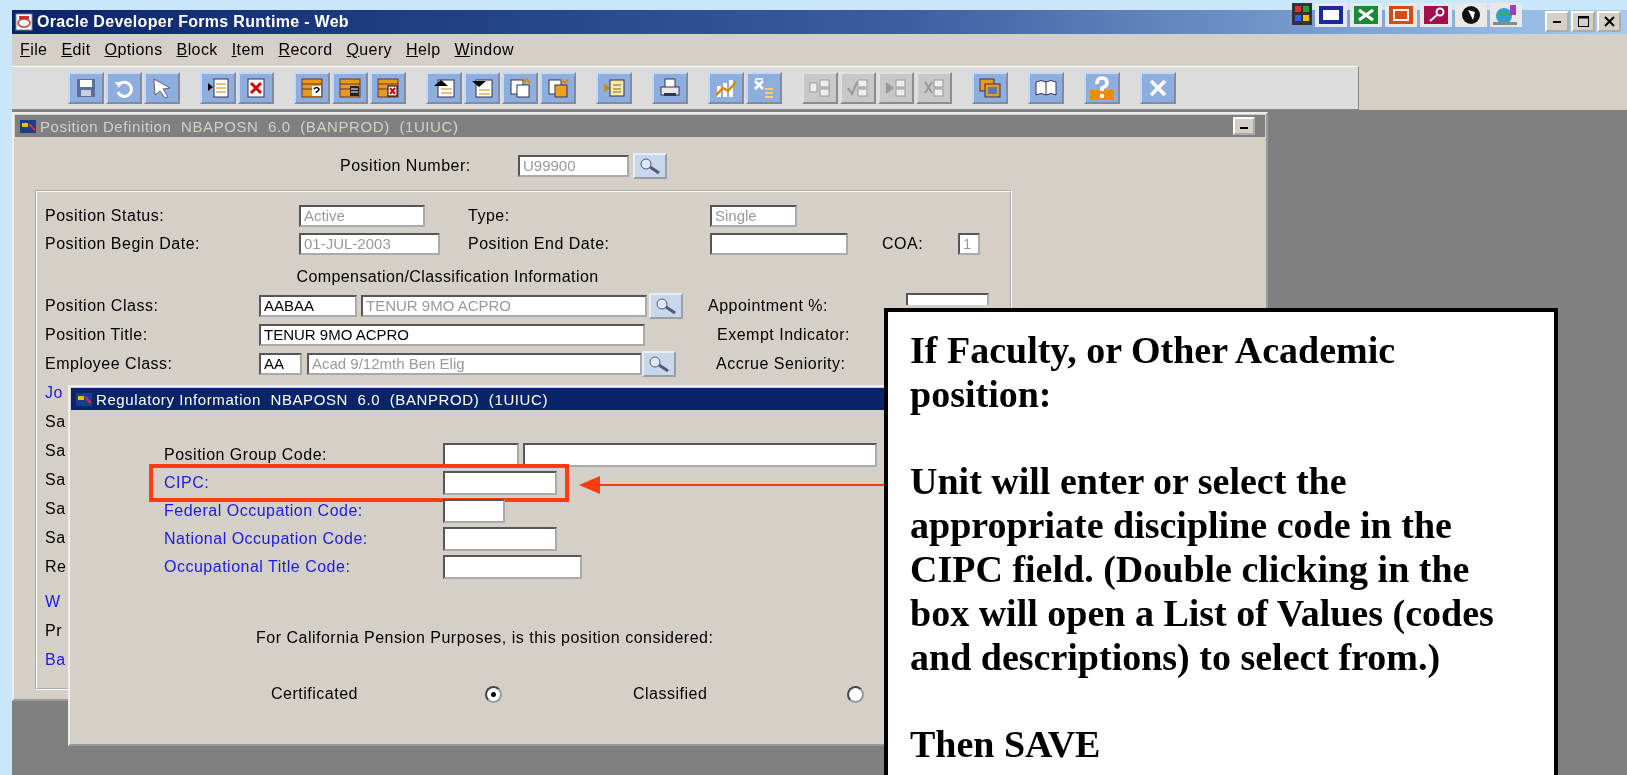 This screenshot has height=775, width=1627. What do you see at coordinates (1006, 744) in the screenshot?
I see `callout-text: Then SAVE` at bounding box center [1006, 744].